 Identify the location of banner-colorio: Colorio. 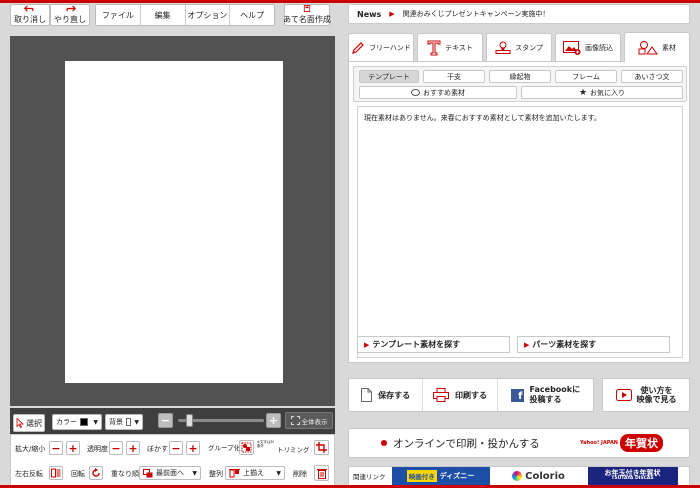
(538, 476).